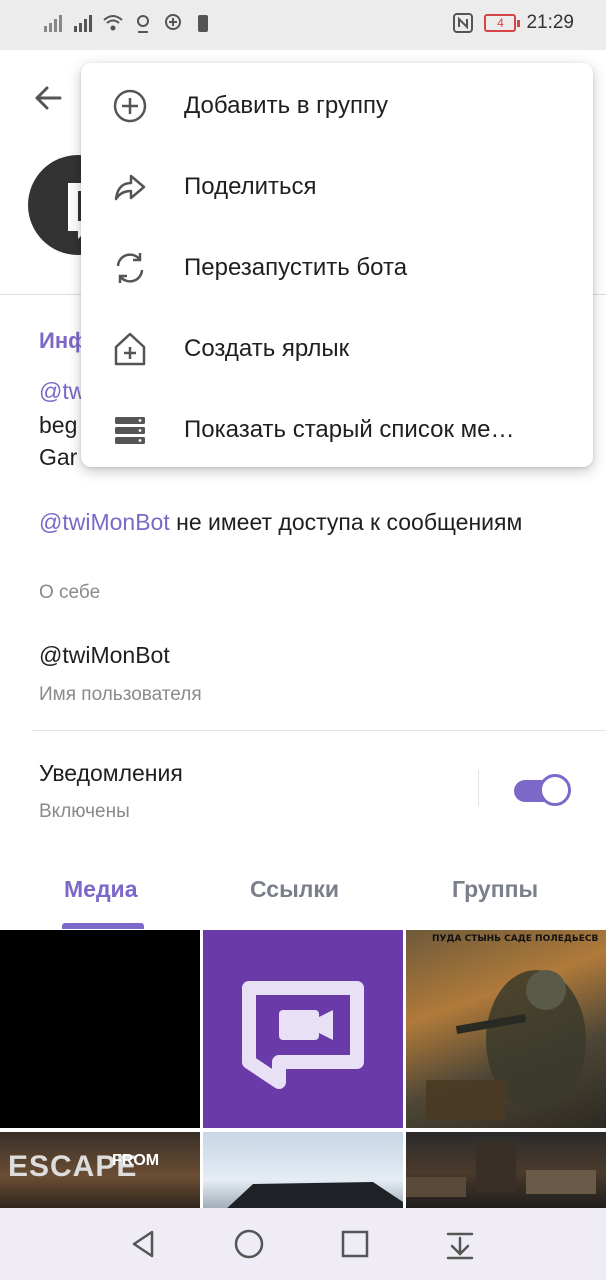 Image resolution: width=606 pixels, height=1280 pixels. What do you see at coordinates (84, 811) in the screenshot?
I see `notifications-status: Включены` at bounding box center [84, 811].